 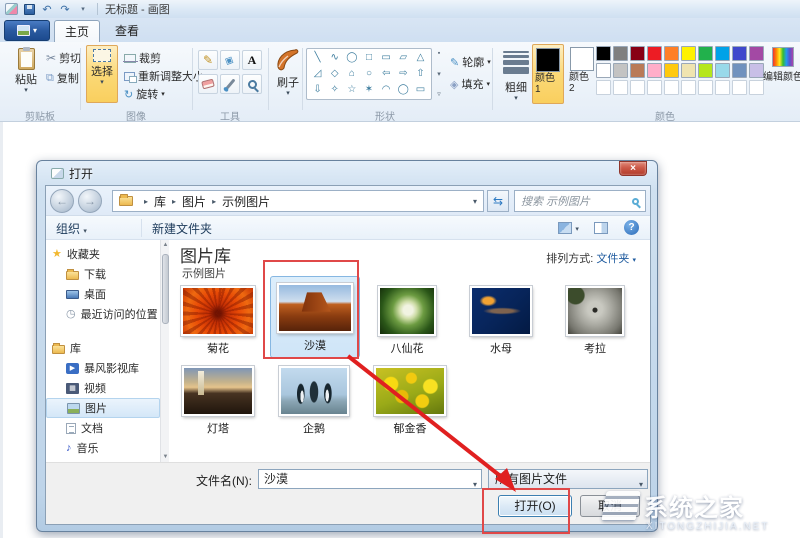 What do you see at coordinates (298, 201) in the screenshot?
I see `address-bar: ▸ 库 ▸ 图片 ▸ 示例图片 ▾` at bounding box center [298, 201].